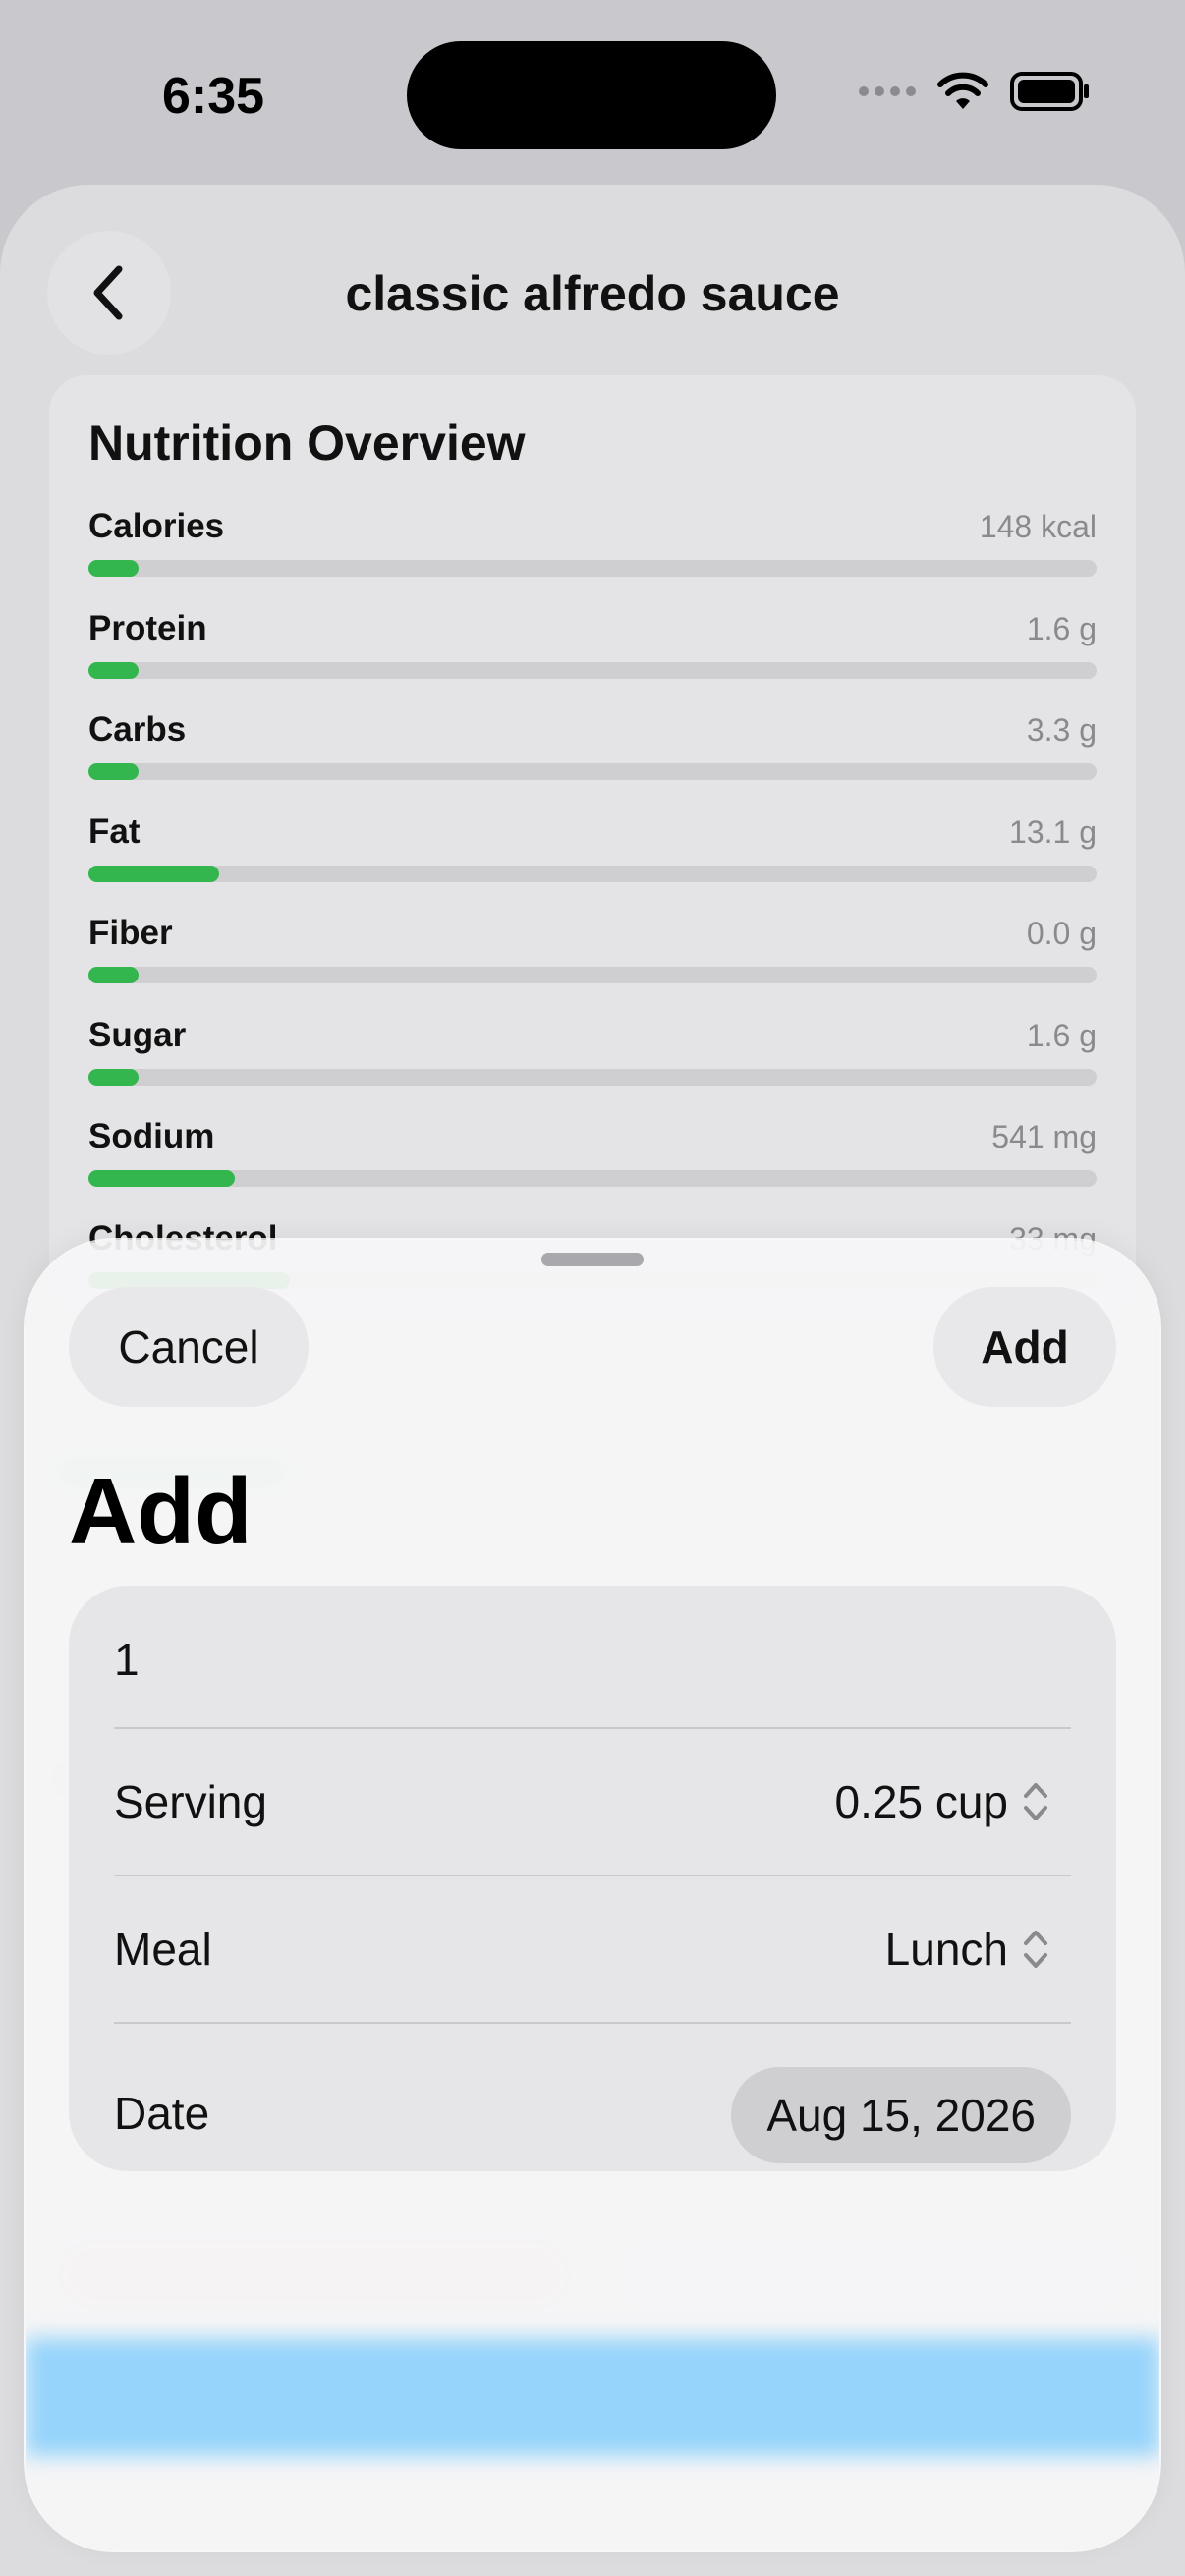  I want to click on nutrition-label: Sodium, so click(152, 1136).